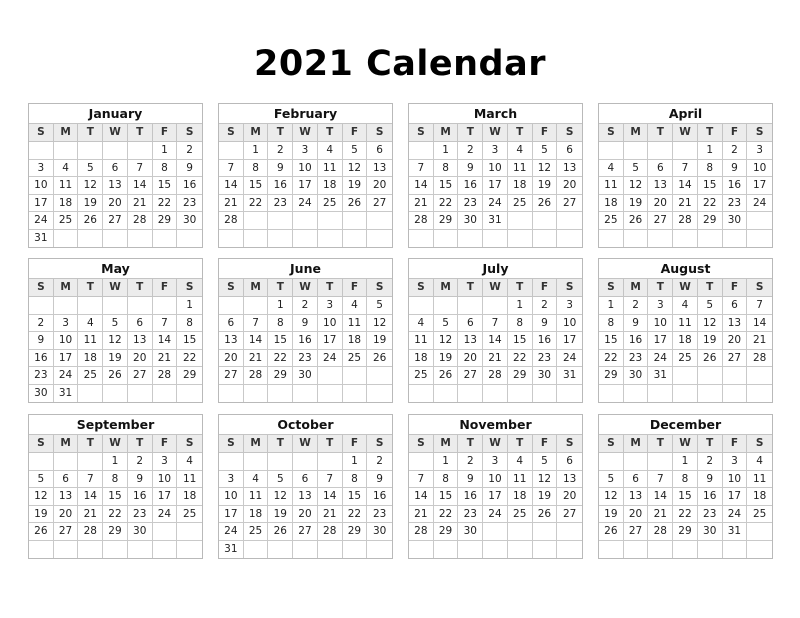  Describe the element at coordinates (305, 425) in the screenshot. I see `month-title: October` at that location.